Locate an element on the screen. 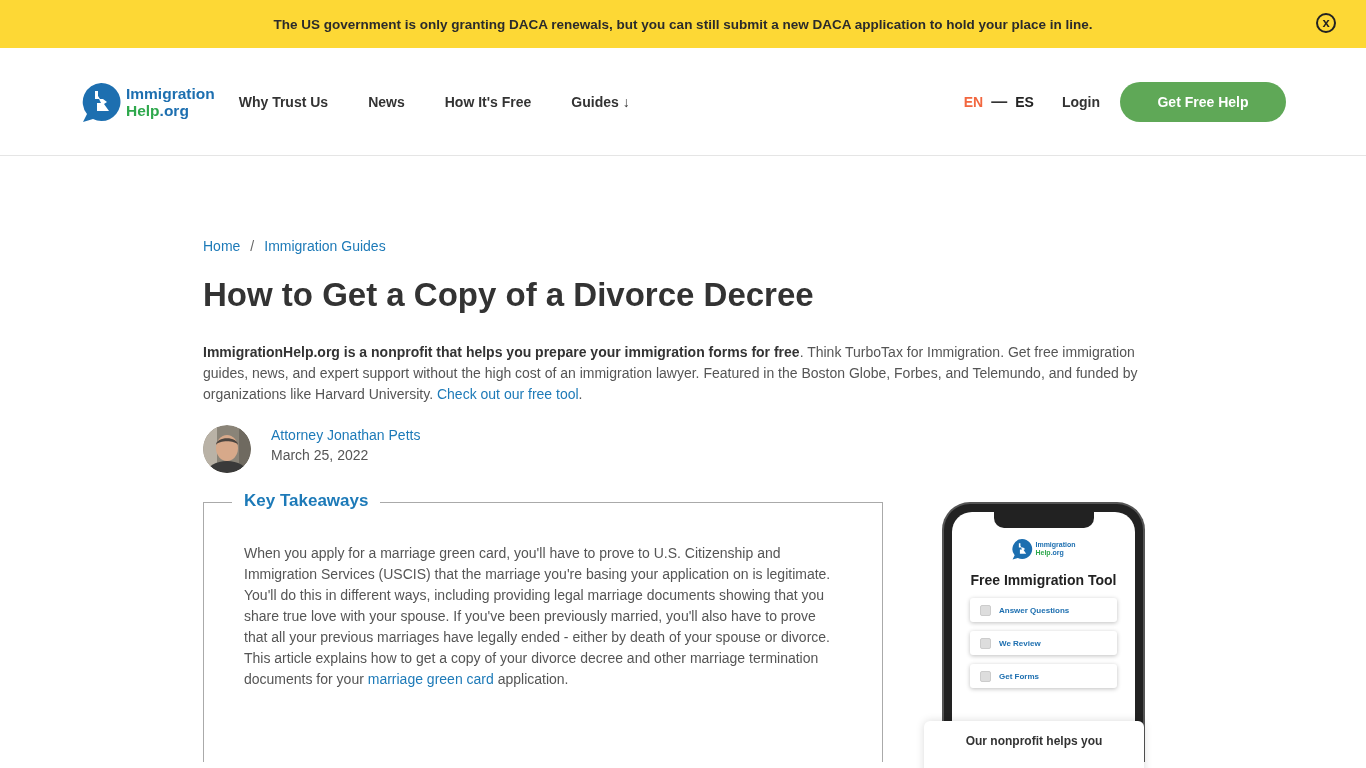  takeaways-paragraph: When you apply for a marriage green card, you'll have to prove to U.S. Citizenship and Immigration Services (USCIS) that the marriage you're basing your application on is legitimate. You'll do this in different ways, including providing legal marriage documents showing that you share true love with your spouse. If you've been previously married, you'll also have to prove that all your previous marriages have legally ended - either by death of your spouse or divorce. This article explains how to get a copy of your divorce decree and other marriage termination documents for your marriage green card application. is located at coordinates (538, 616).